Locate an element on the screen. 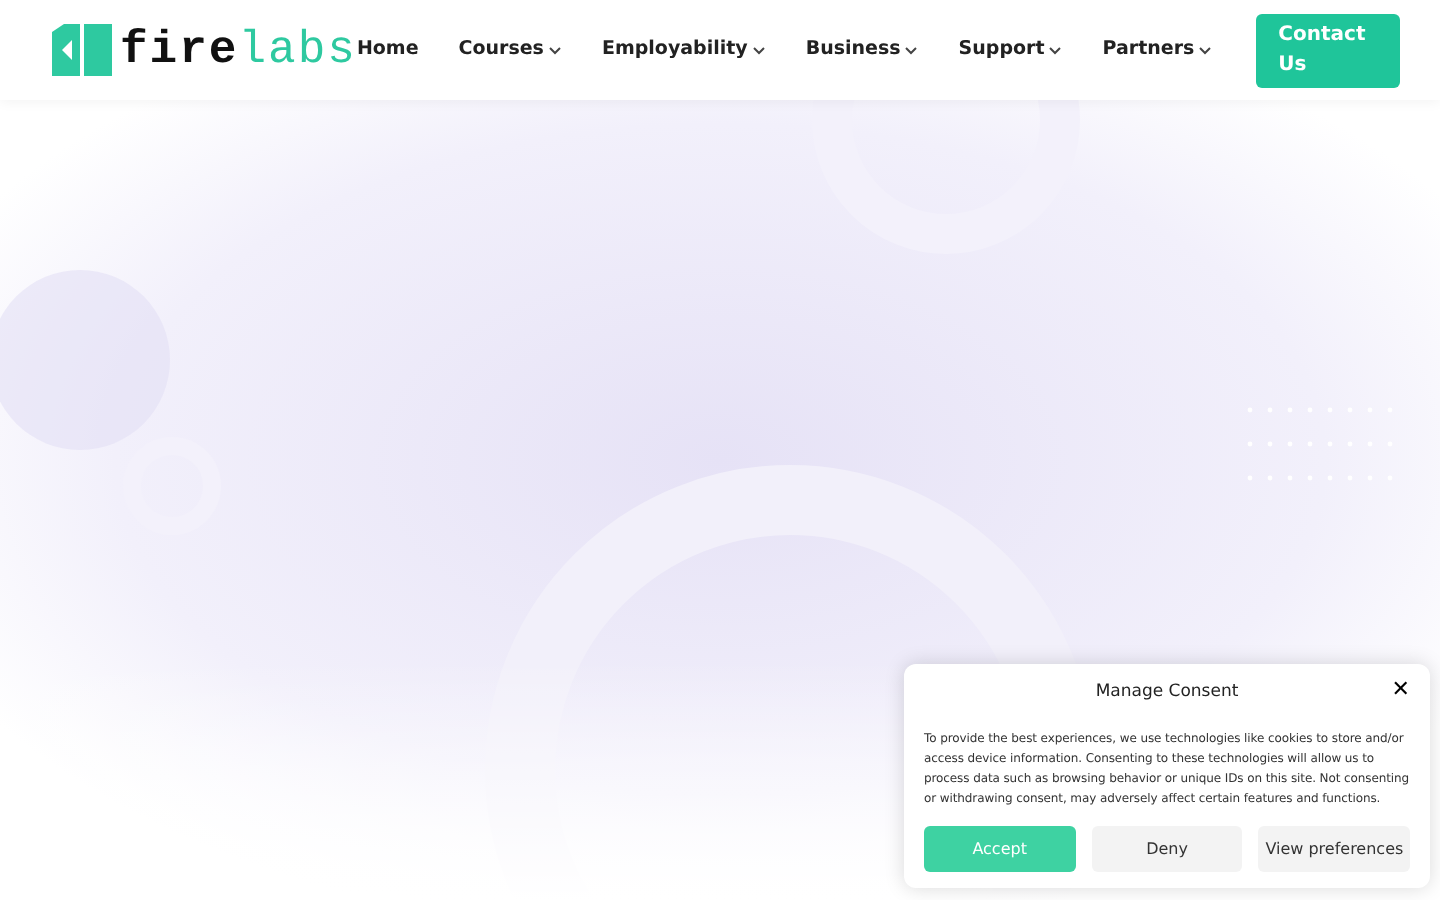 The image size is (1440, 900). logo-icon is located at coordinates (82, 50).